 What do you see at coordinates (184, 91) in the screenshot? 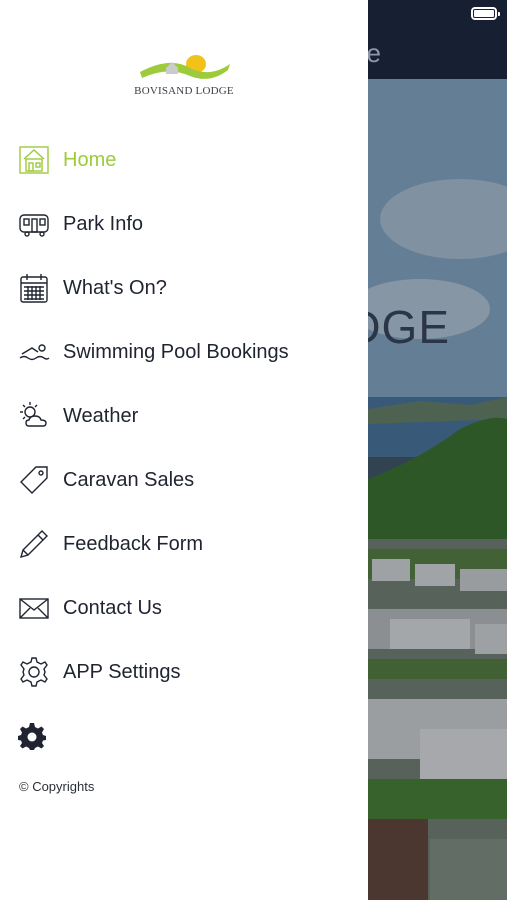
I see `brand-name: BOVISAND LODGE` at bounding box center [184, 91].